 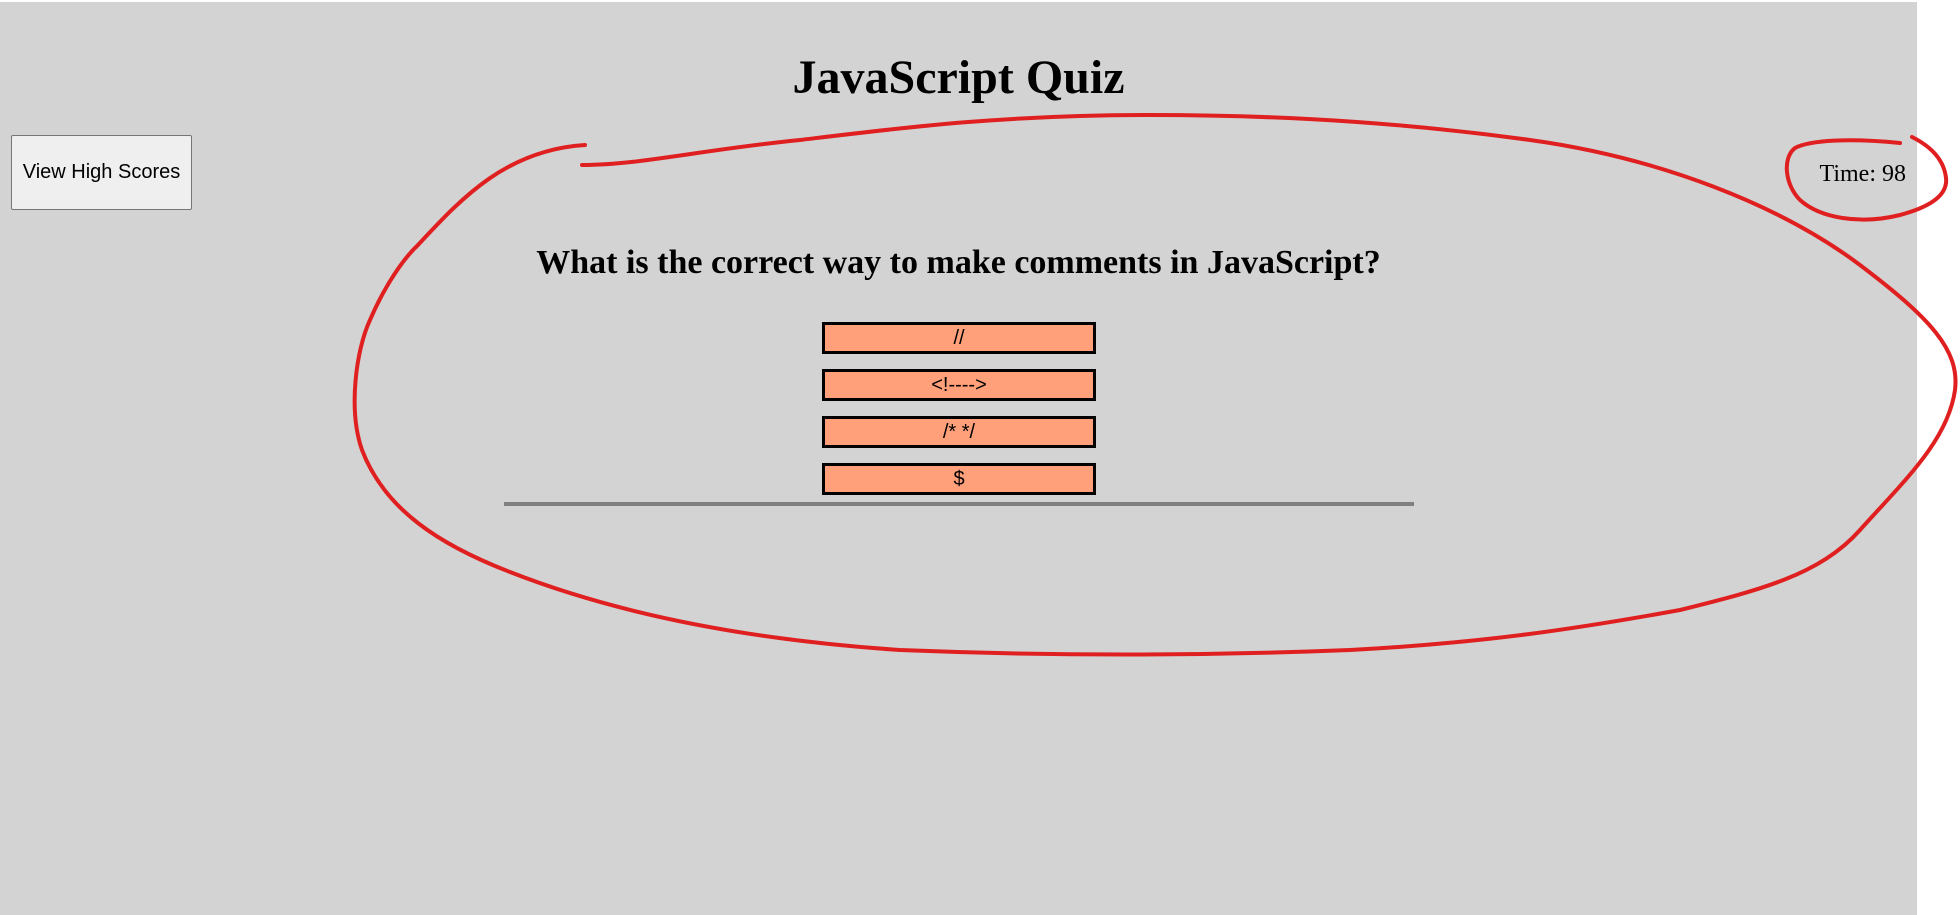 I want to click on answer-button-2: <!---->, so click(x=959, y=385).